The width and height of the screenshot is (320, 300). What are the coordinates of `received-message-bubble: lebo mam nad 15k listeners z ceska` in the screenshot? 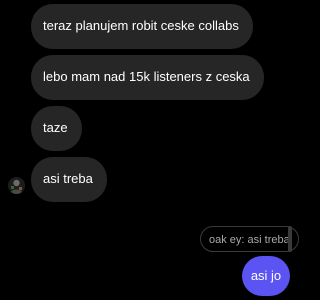 It's located at (147, 77).